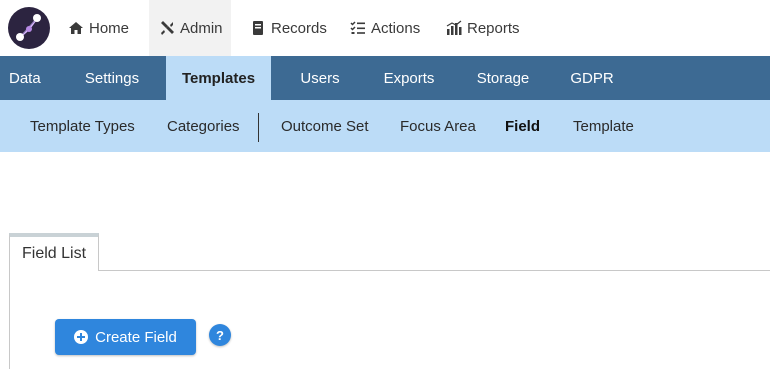 The image size is (770, 369). What do you see at coordinates (25, 78) in the screenshot?
I see `admin-tab-label: Data` at bounding box center [25, 78].